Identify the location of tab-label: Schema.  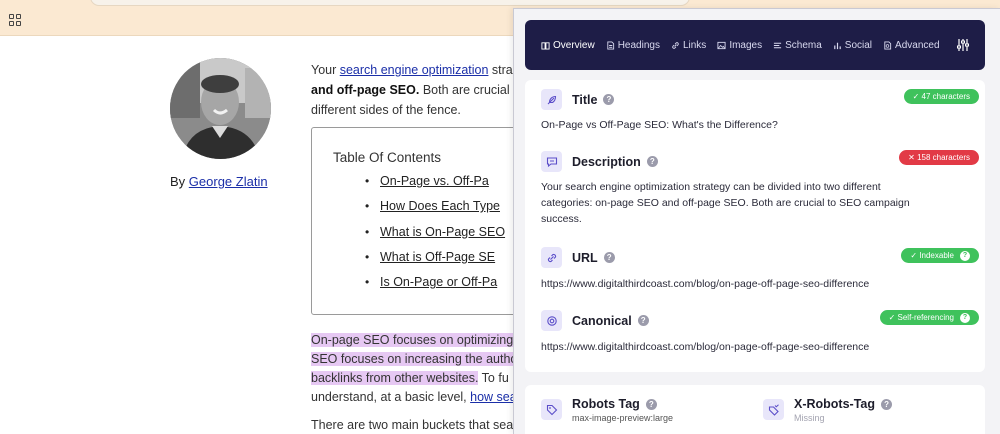
(803, 45).